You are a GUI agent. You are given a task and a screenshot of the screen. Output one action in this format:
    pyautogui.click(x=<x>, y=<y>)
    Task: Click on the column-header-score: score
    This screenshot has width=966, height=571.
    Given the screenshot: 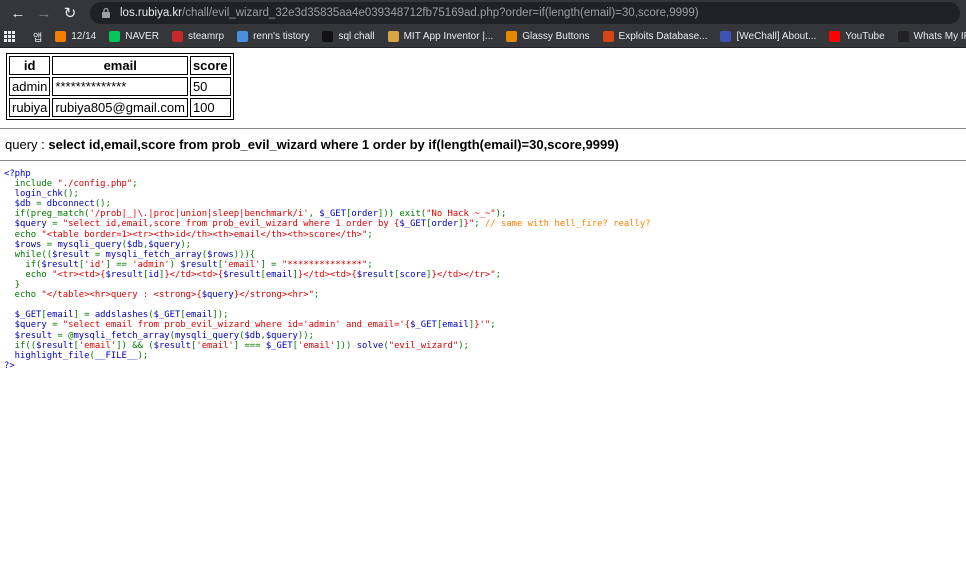 What is the action you would take?
    pyautogui.click(x=210, y=65)
    